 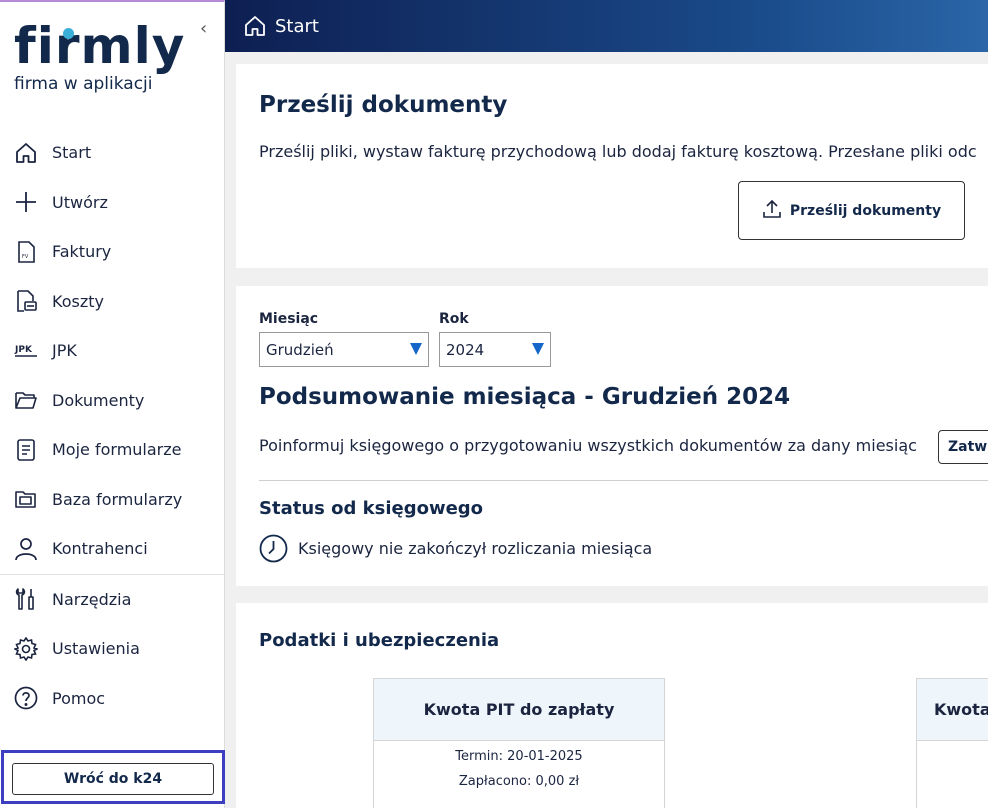 I want to click on sidebar-item-label: Ustawienia, so click(x=96, y=649).